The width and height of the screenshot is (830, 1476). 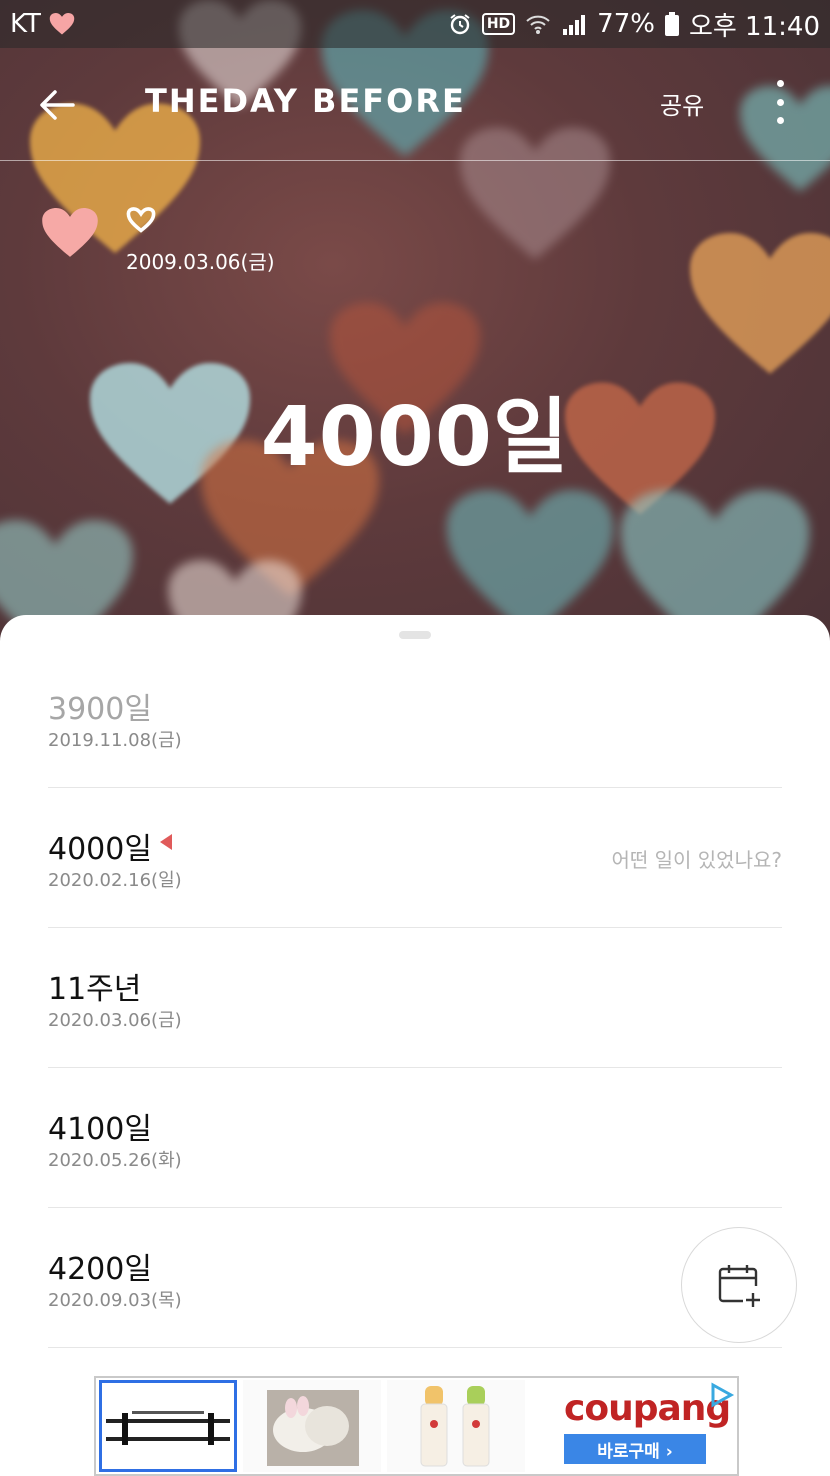 I want to click on event-date: 2020.09.03(목), so click(x=115, y=1300).